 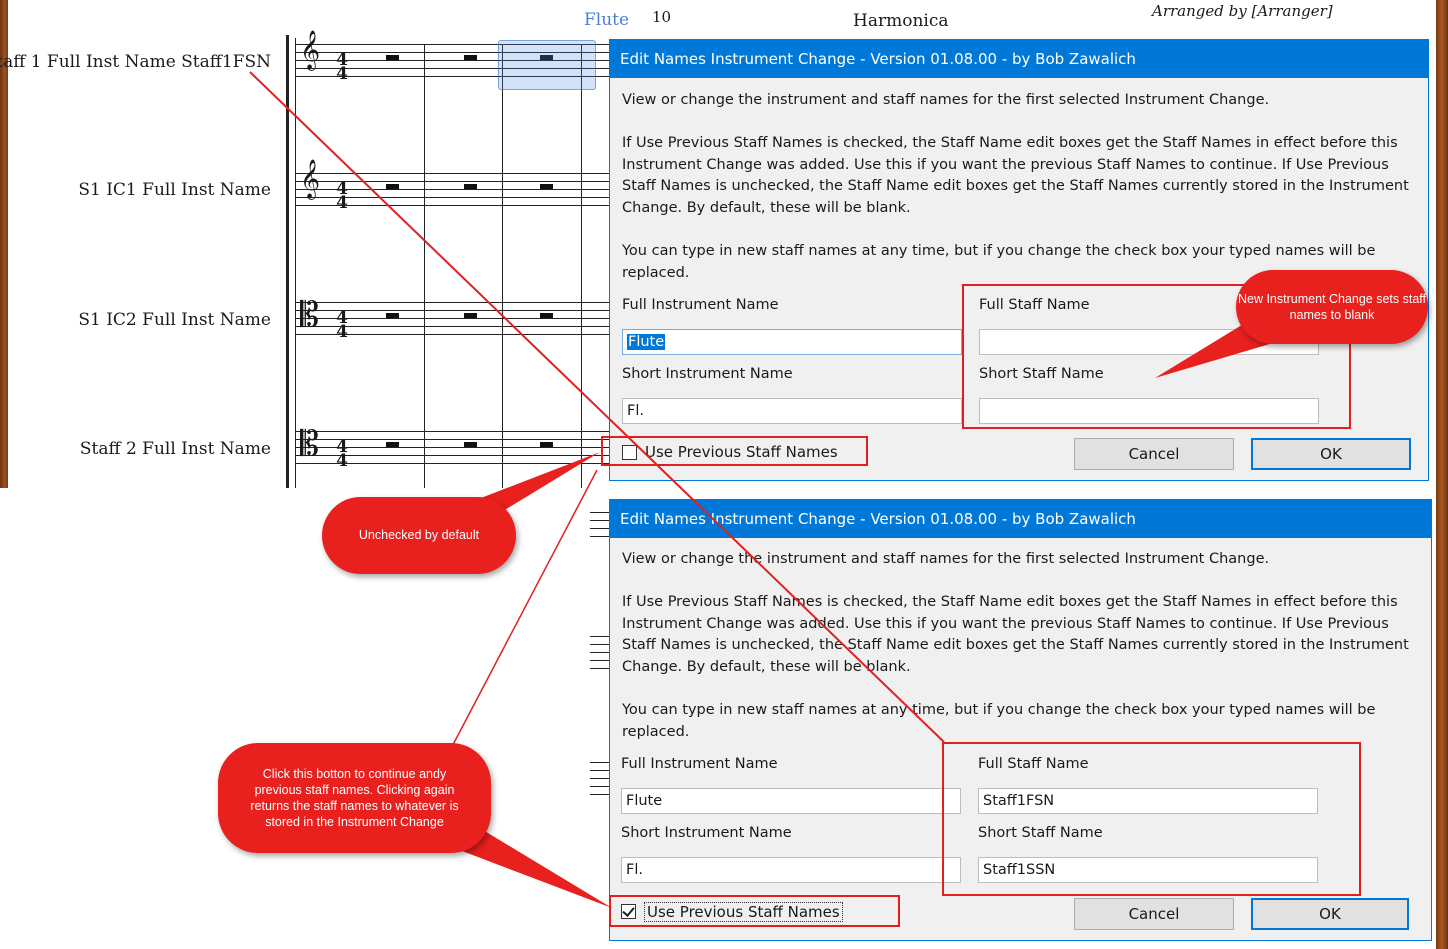 I want to click on callout-unchecked-by-default: Unchecked by default, so click(x=419, y=535).